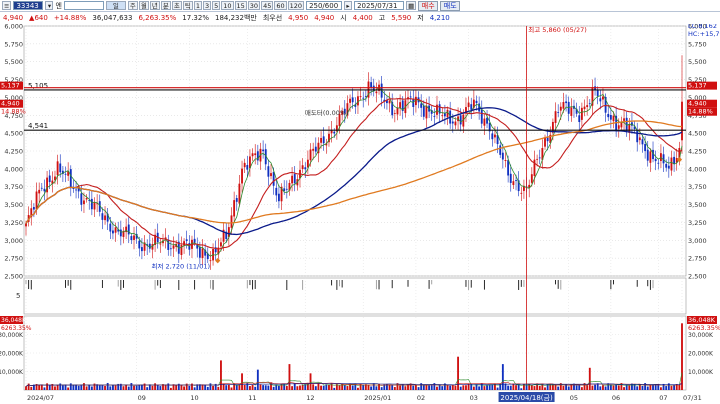 This screenshot has height=404, width=720. What do you see at coordinates (49, 5) in the screenshot?
I see `search-icon: ▾` at bounding box center [49, 5].